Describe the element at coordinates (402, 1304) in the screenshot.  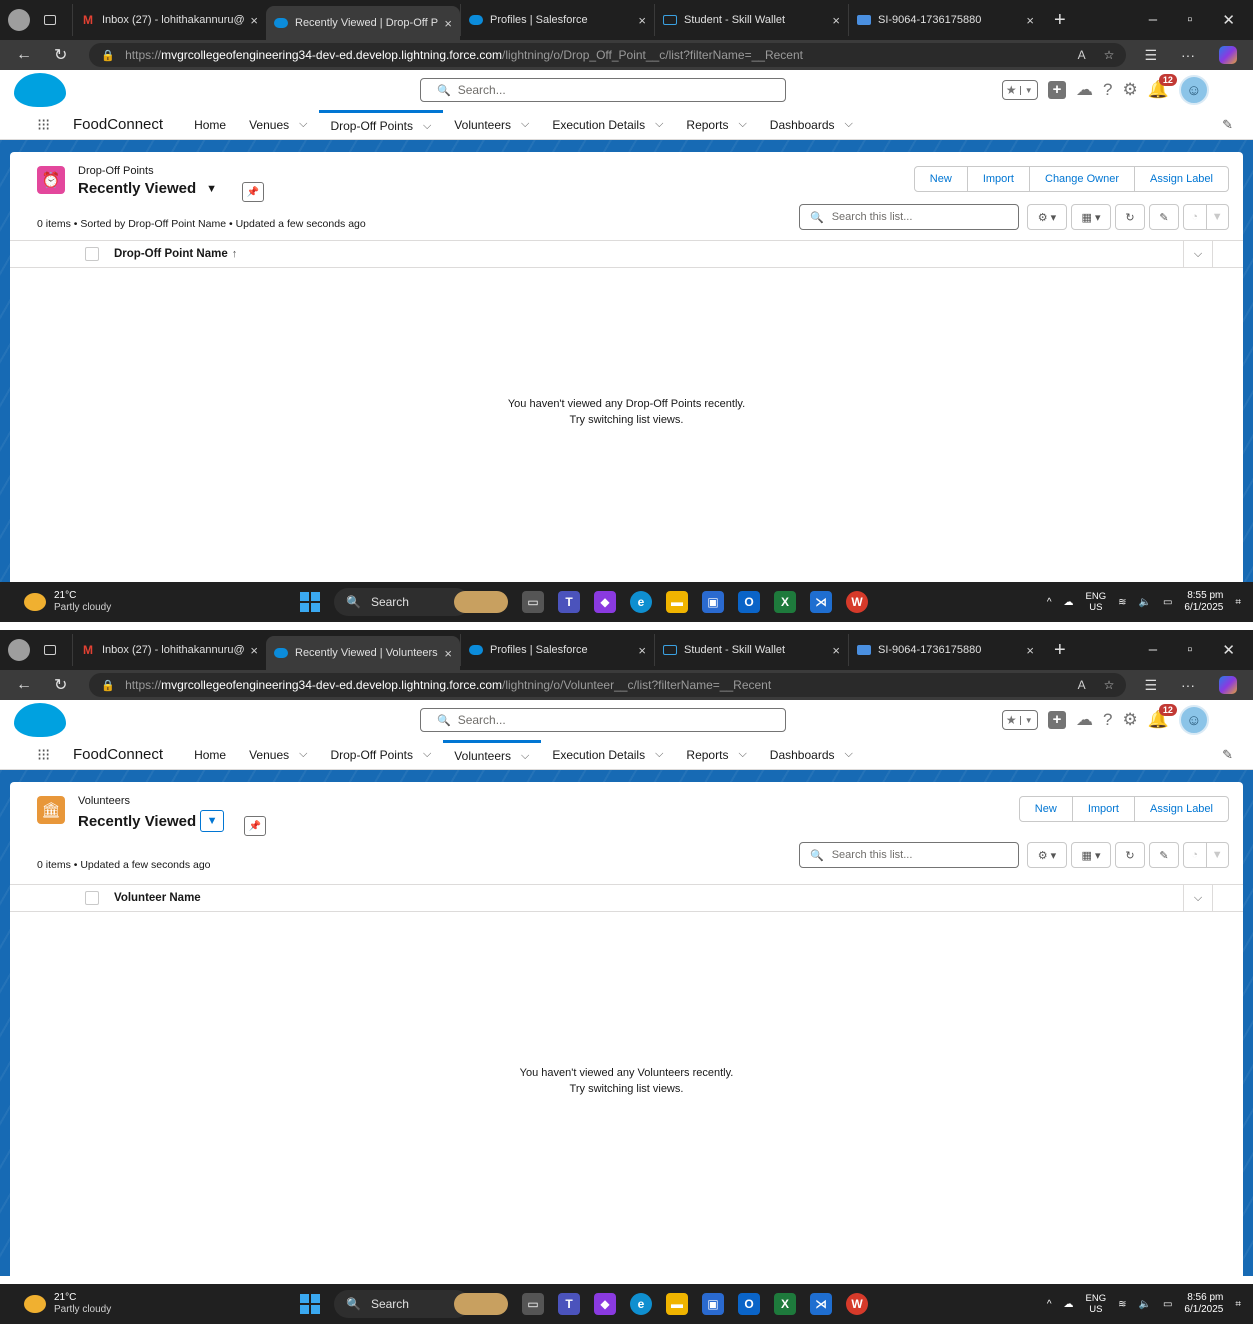
I see `taskbar-search: 🔍 Search` at that location.